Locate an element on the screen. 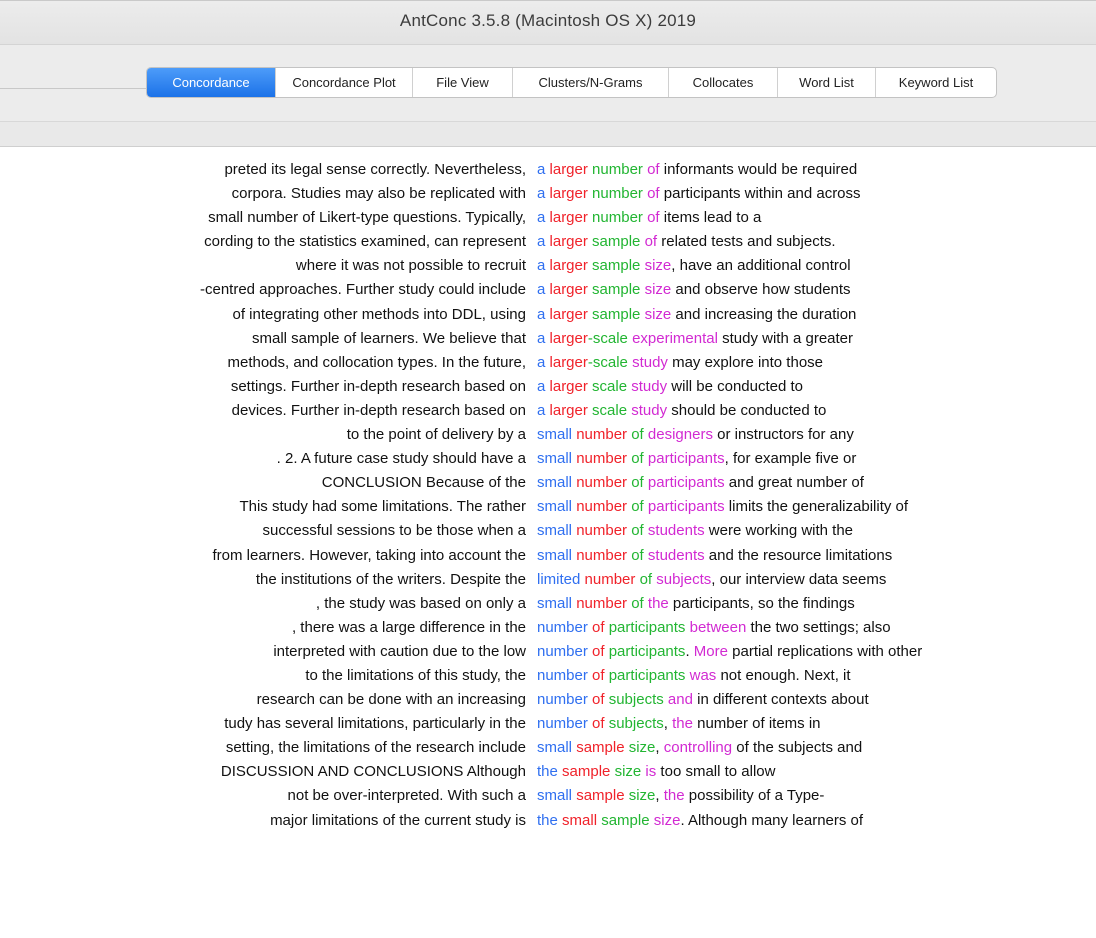  tab-concordance-plot: Concordance Plot is located at coordinates (344, 82).